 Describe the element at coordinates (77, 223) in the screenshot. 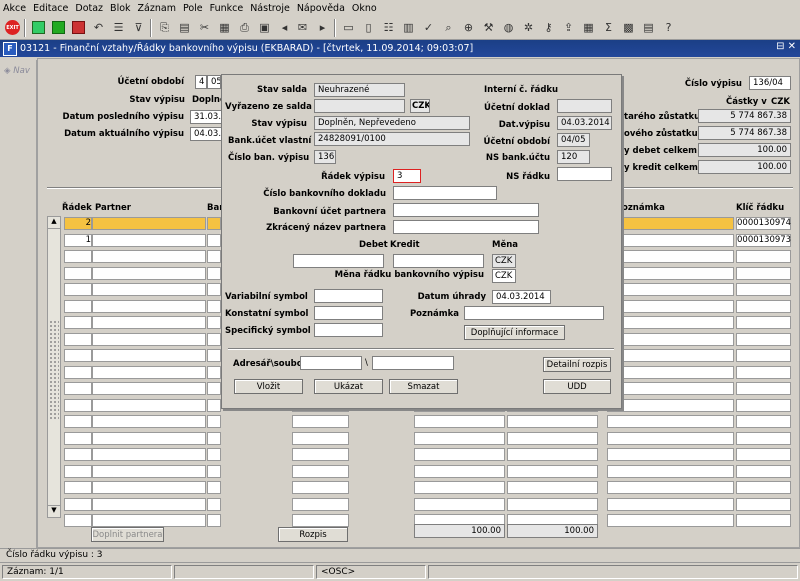

I see `row-1-radek: 2` at that location.